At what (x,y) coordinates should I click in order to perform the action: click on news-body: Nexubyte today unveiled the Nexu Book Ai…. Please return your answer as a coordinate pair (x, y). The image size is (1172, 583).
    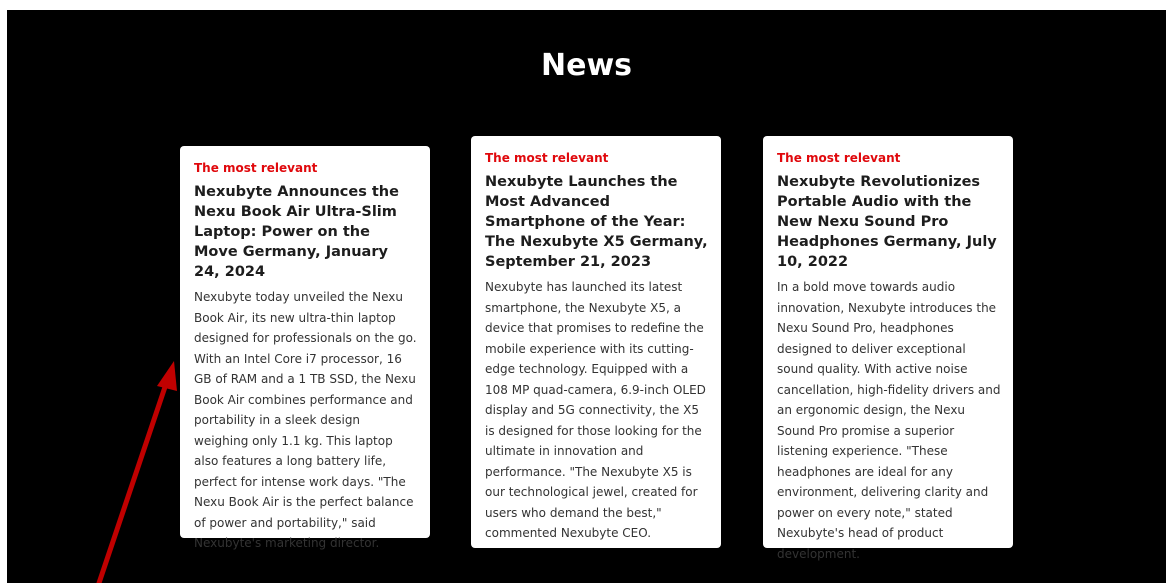
    Looking at the image, I should click on (305, 420).